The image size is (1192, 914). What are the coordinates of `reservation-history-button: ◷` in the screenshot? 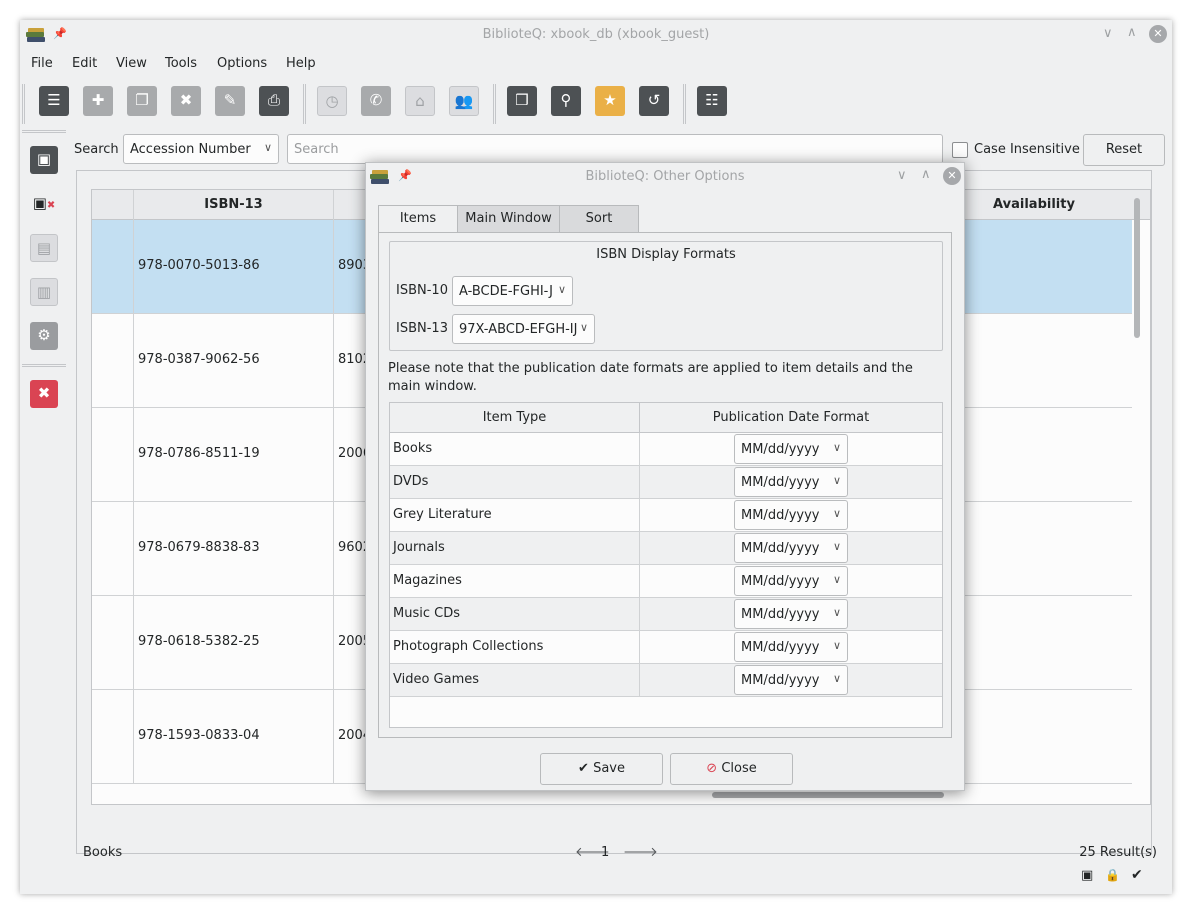 It's located at (332, 101).